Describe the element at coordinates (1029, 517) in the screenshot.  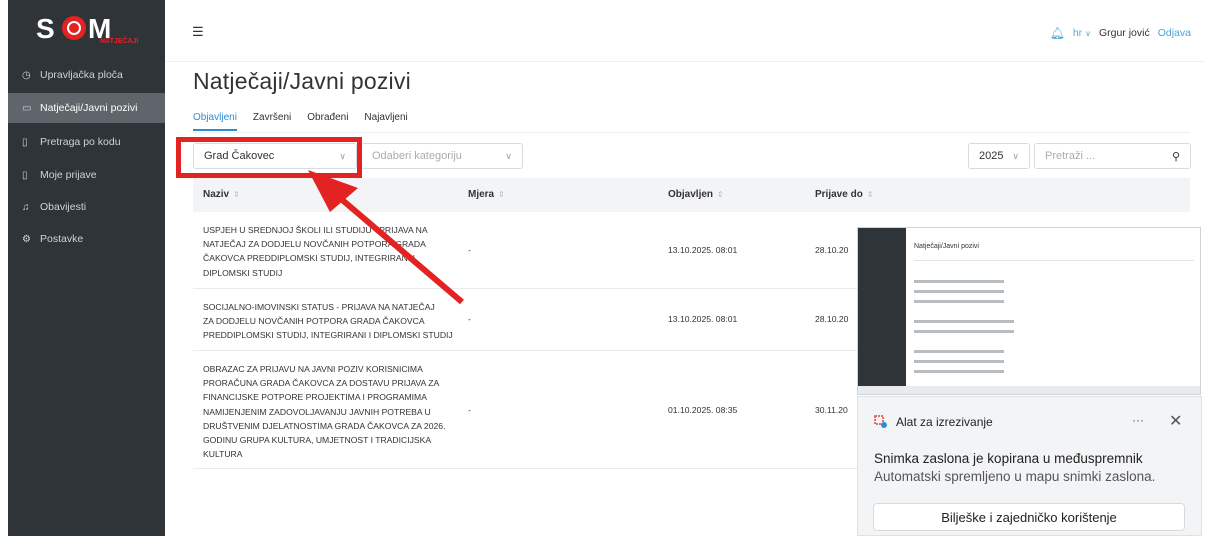
I see `notes-and-share-button: Bilješke i zajedničko korištenje` at that location.